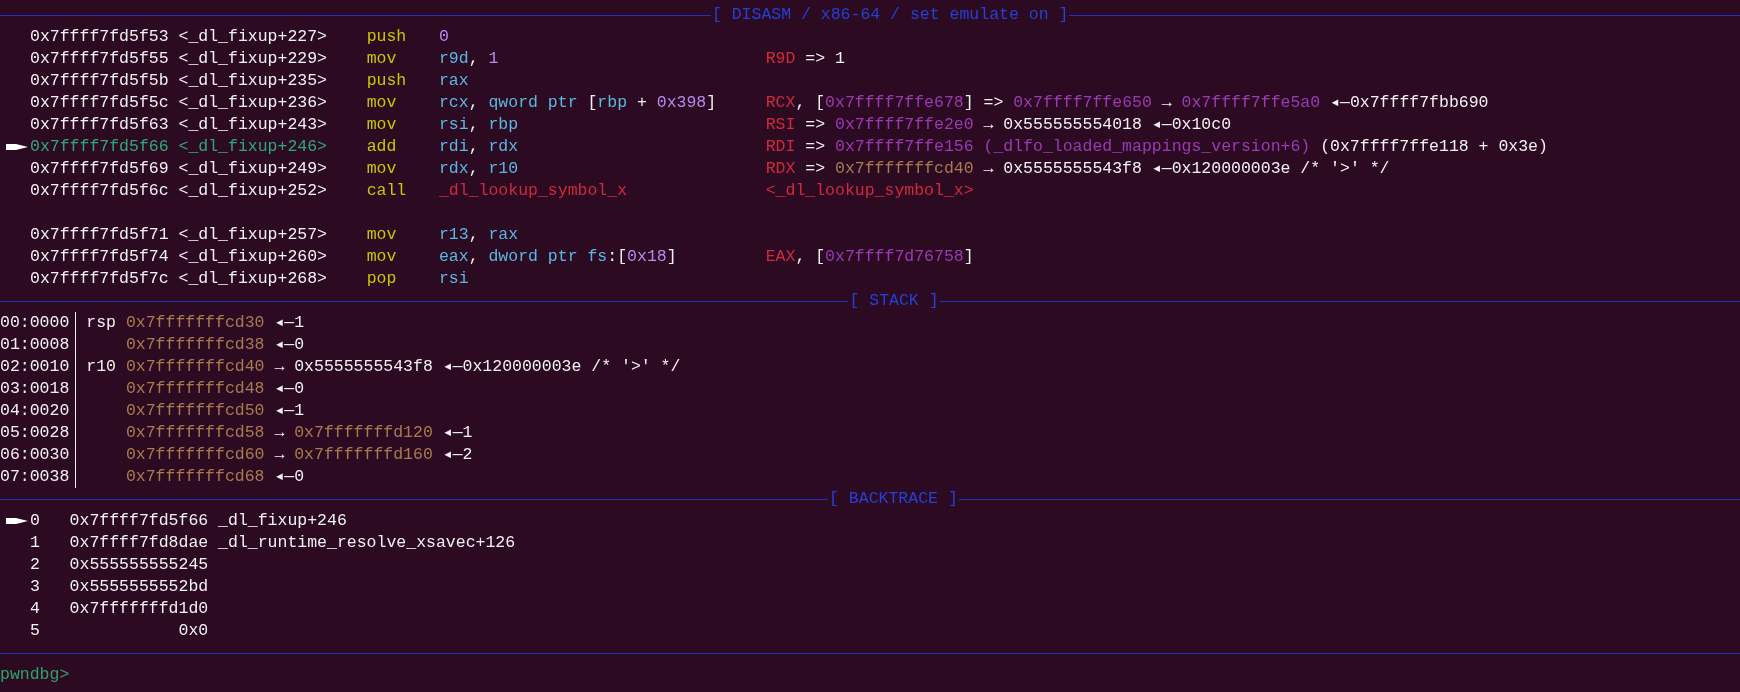 The height and width of the screenshot is (692, 1740). I want to click on frame-index: 4, so click(35, 609).